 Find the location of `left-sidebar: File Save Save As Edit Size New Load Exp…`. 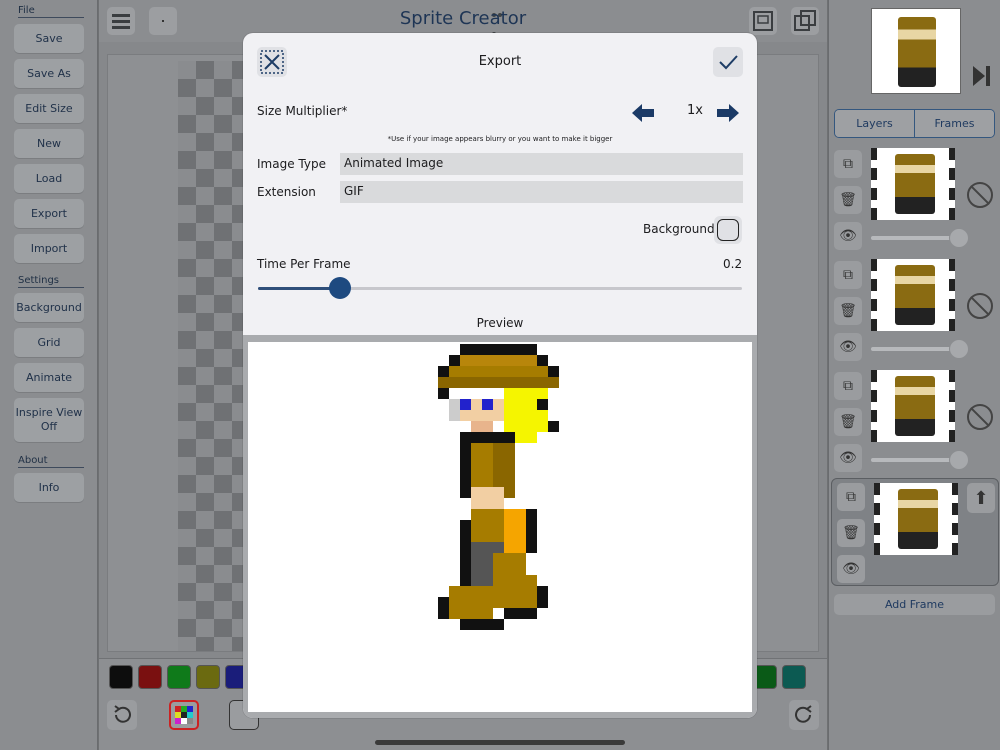

left-sidebar: File Save Save As Edit Size New Load Exp… is located at coordinates (49, 375).